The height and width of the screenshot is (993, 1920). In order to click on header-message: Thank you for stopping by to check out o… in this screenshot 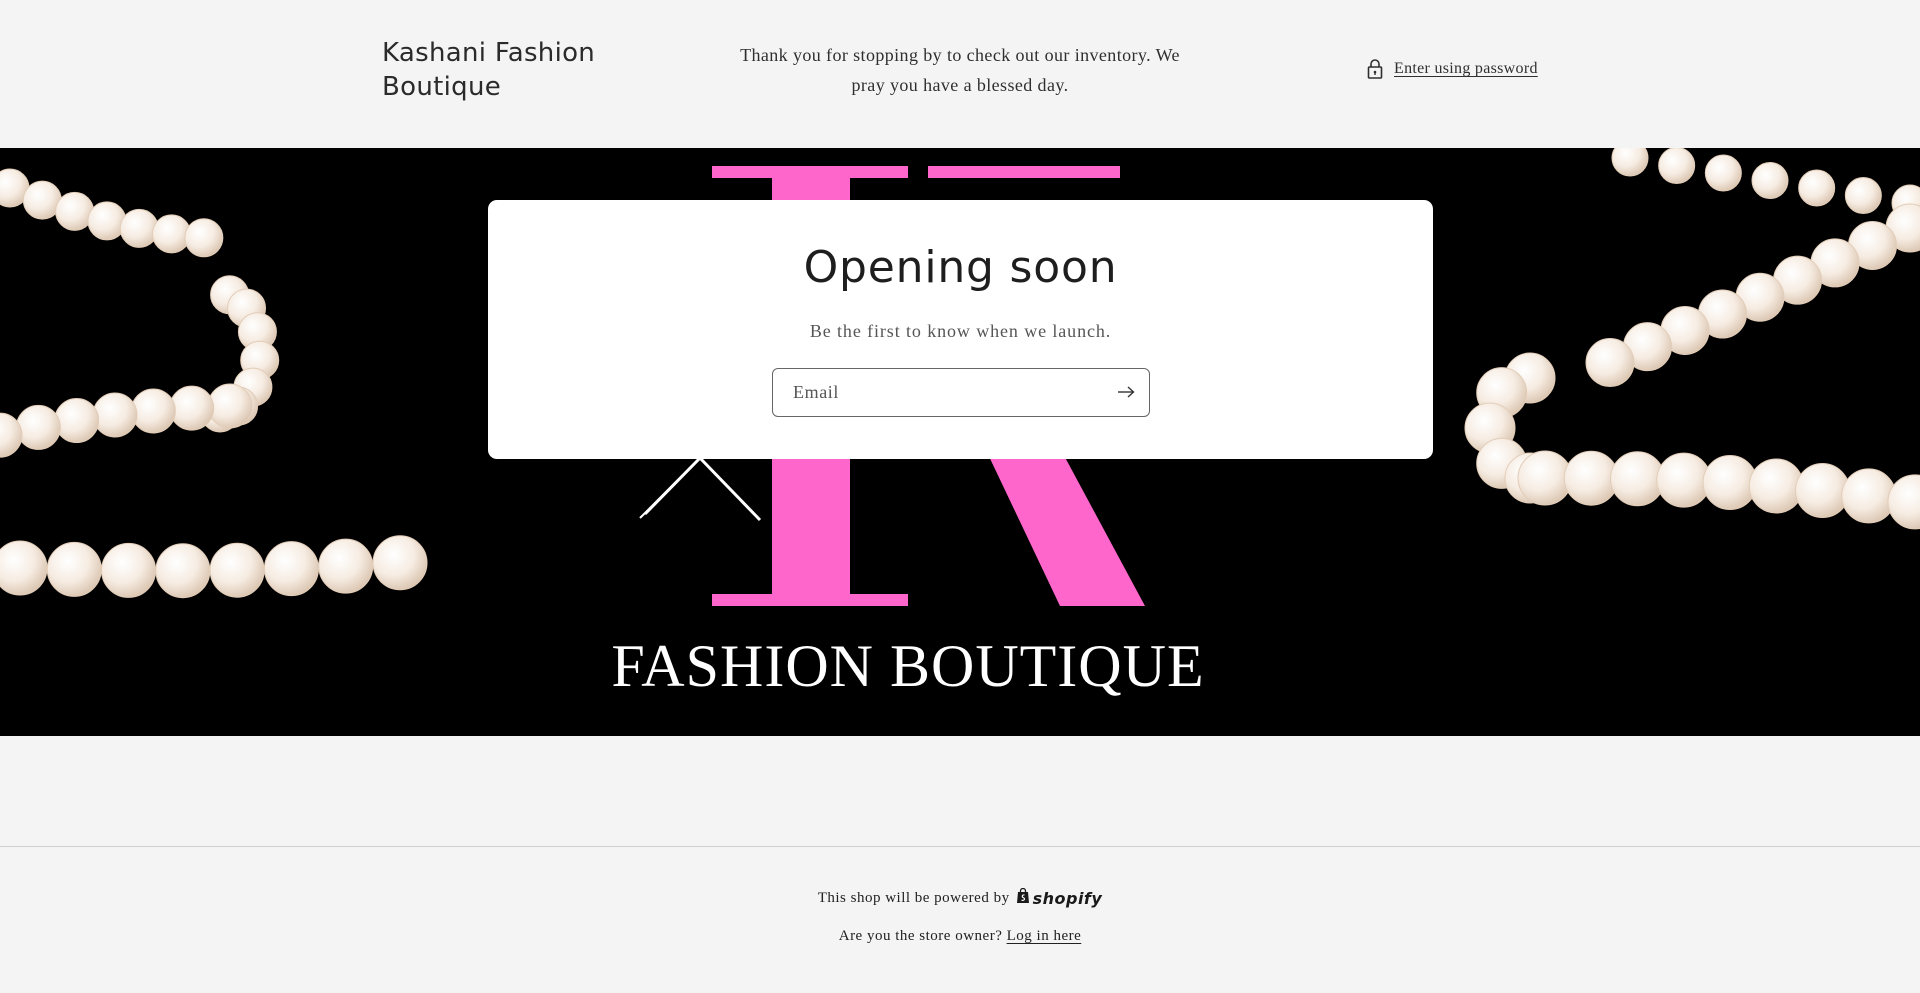, I will do `click(960, 70)`.